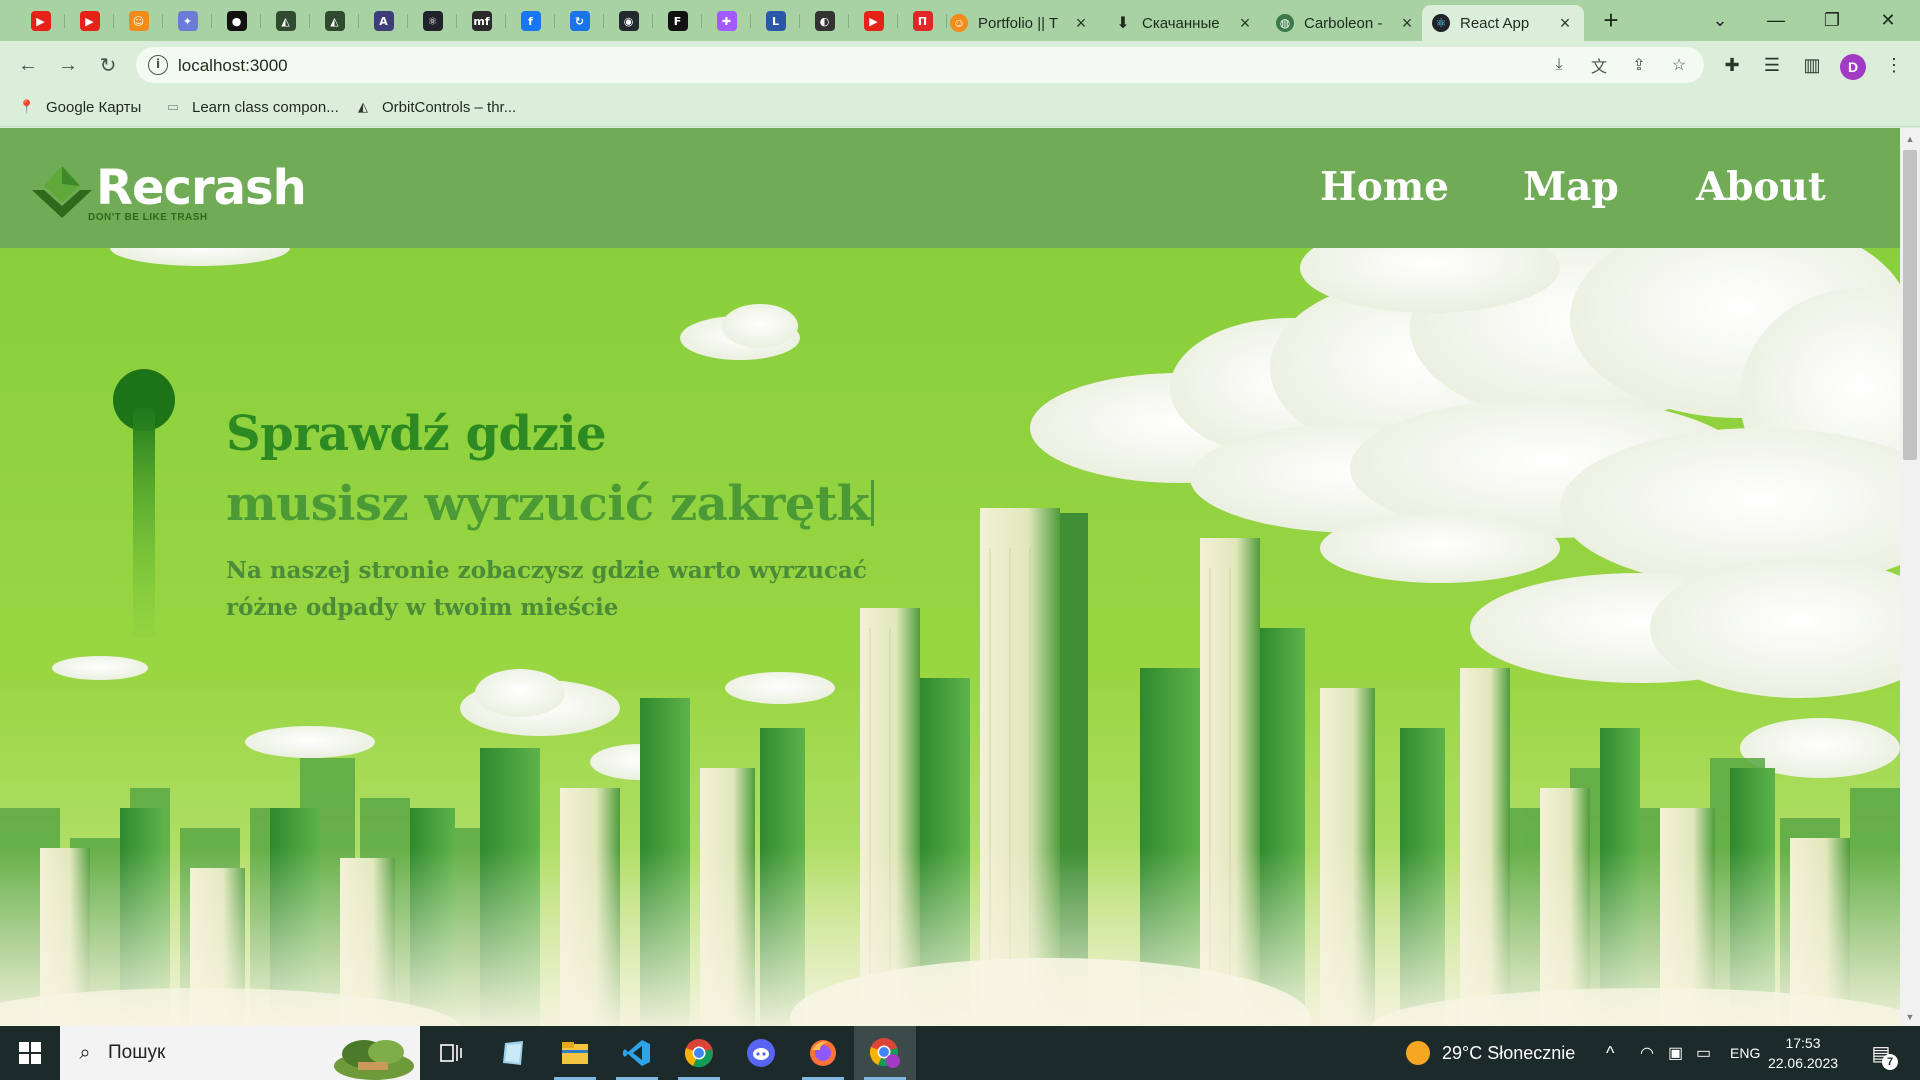  I want to click on youtube-icon: ▶, so click(40, 21).